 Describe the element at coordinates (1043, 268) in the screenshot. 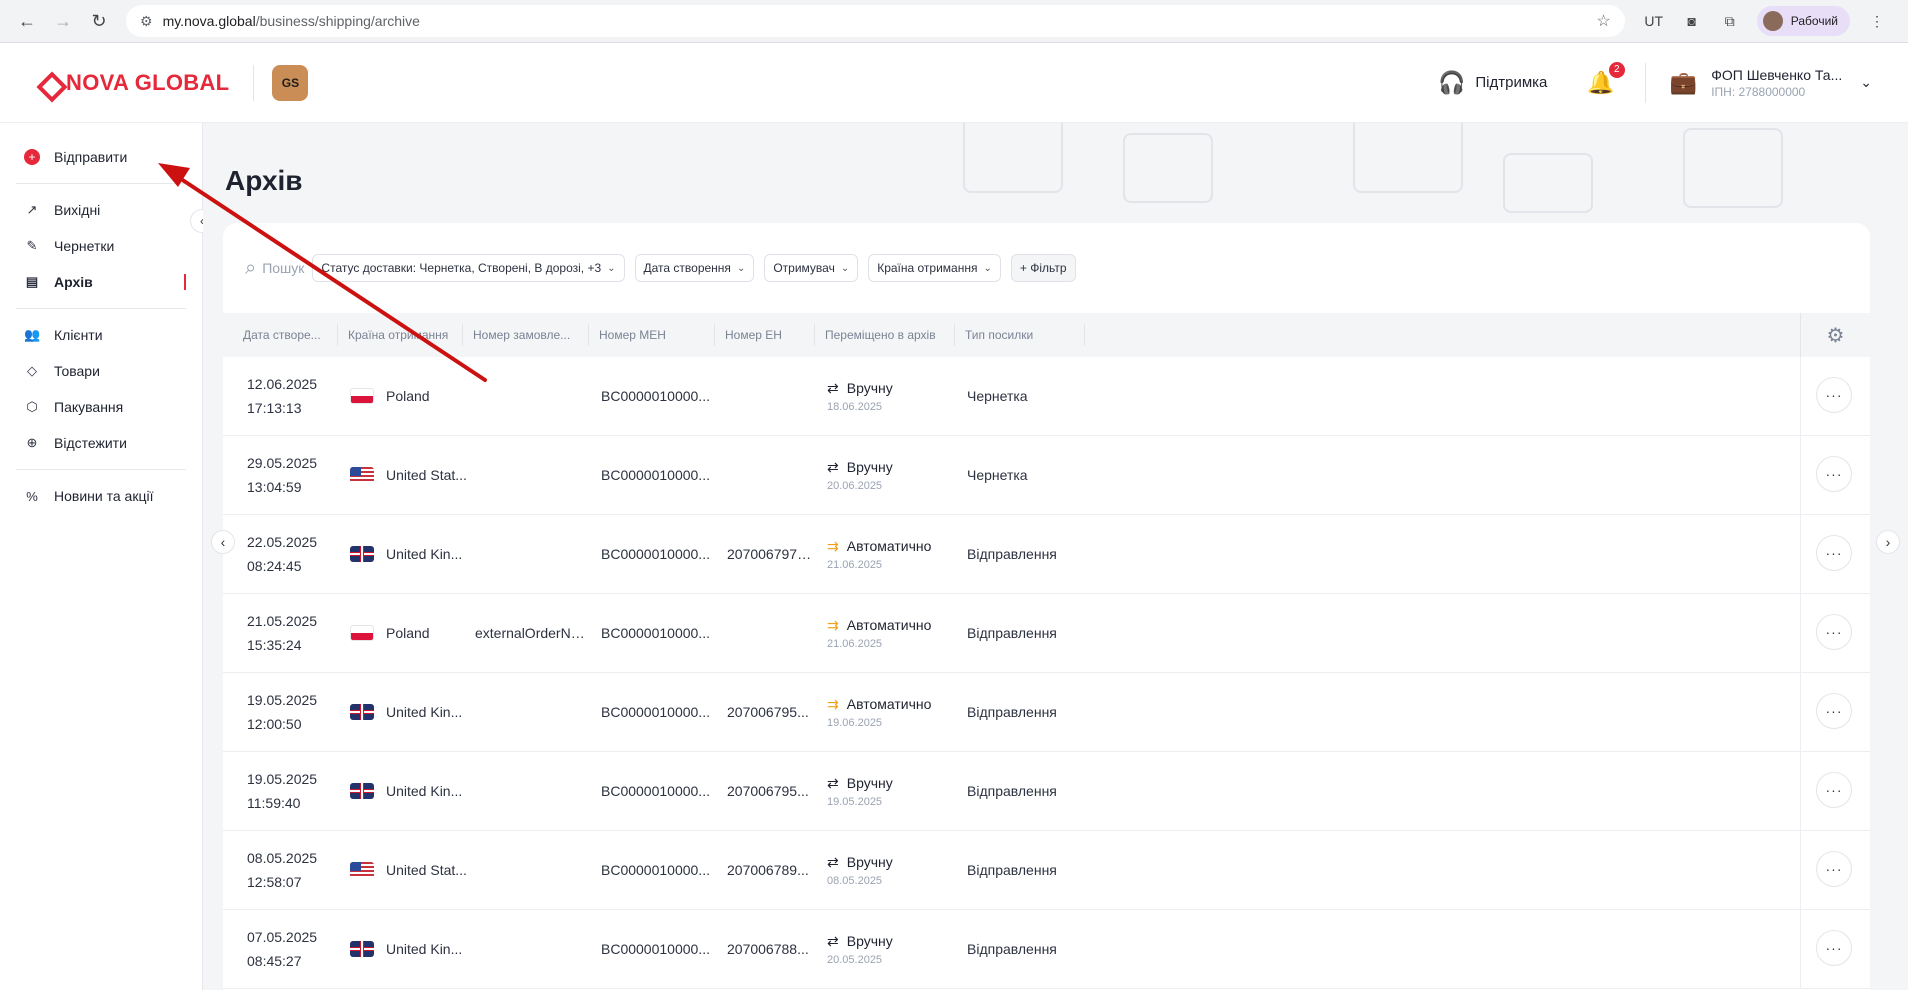

I see `add-filter-button: + Фільтр` at that location.